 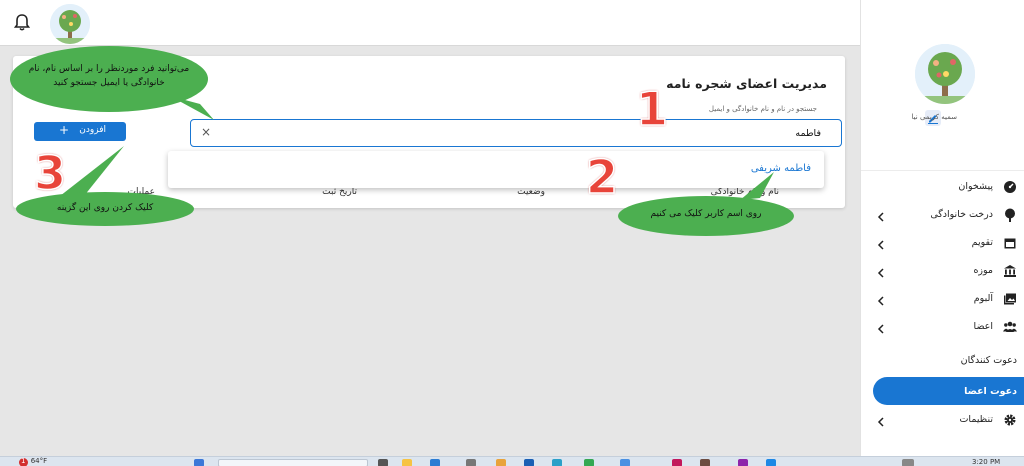 What do you see at coordinates (512, 461) in the screenshot?
I see `windows-taskbar: 1 64°F 3:20 PM` at bounding box center [512, 461].